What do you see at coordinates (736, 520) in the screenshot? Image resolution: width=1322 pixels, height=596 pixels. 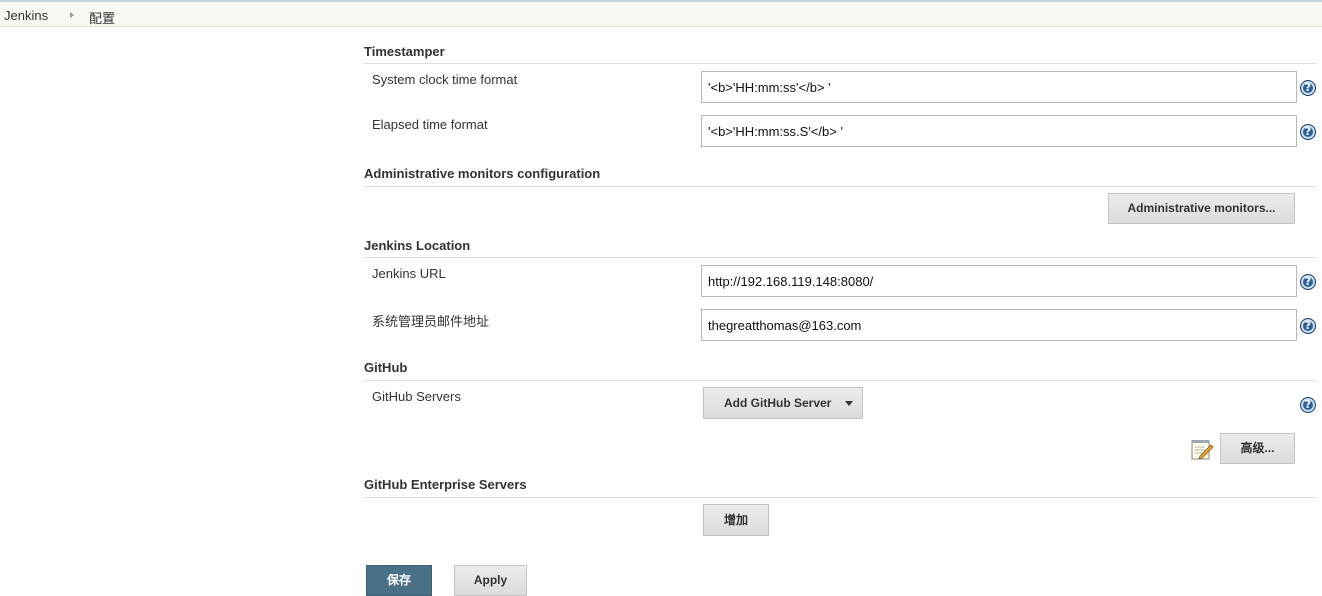 I see `add-enterprise-server-button: 增加` at bounding box center [736, 520].